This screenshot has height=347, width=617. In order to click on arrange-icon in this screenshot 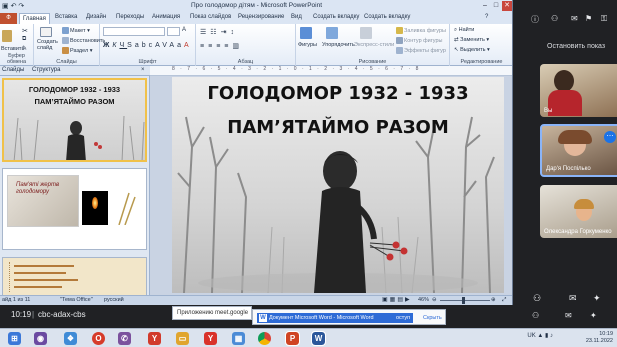, I will do `click(332, 33)`.